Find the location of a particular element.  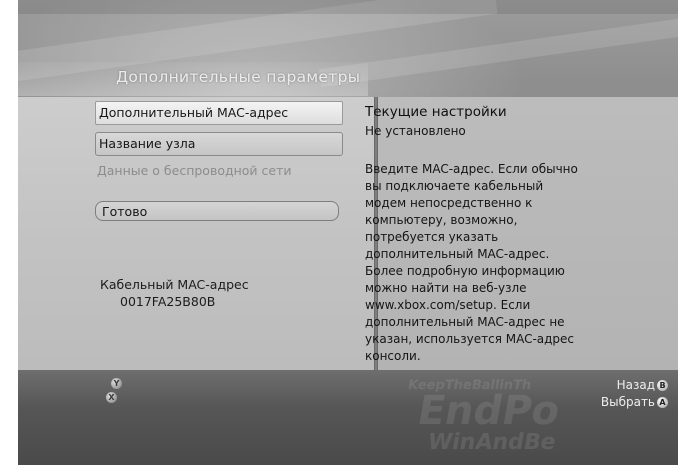

current-settings-heading: Текущие настройки is located at coordinates (436, 112).